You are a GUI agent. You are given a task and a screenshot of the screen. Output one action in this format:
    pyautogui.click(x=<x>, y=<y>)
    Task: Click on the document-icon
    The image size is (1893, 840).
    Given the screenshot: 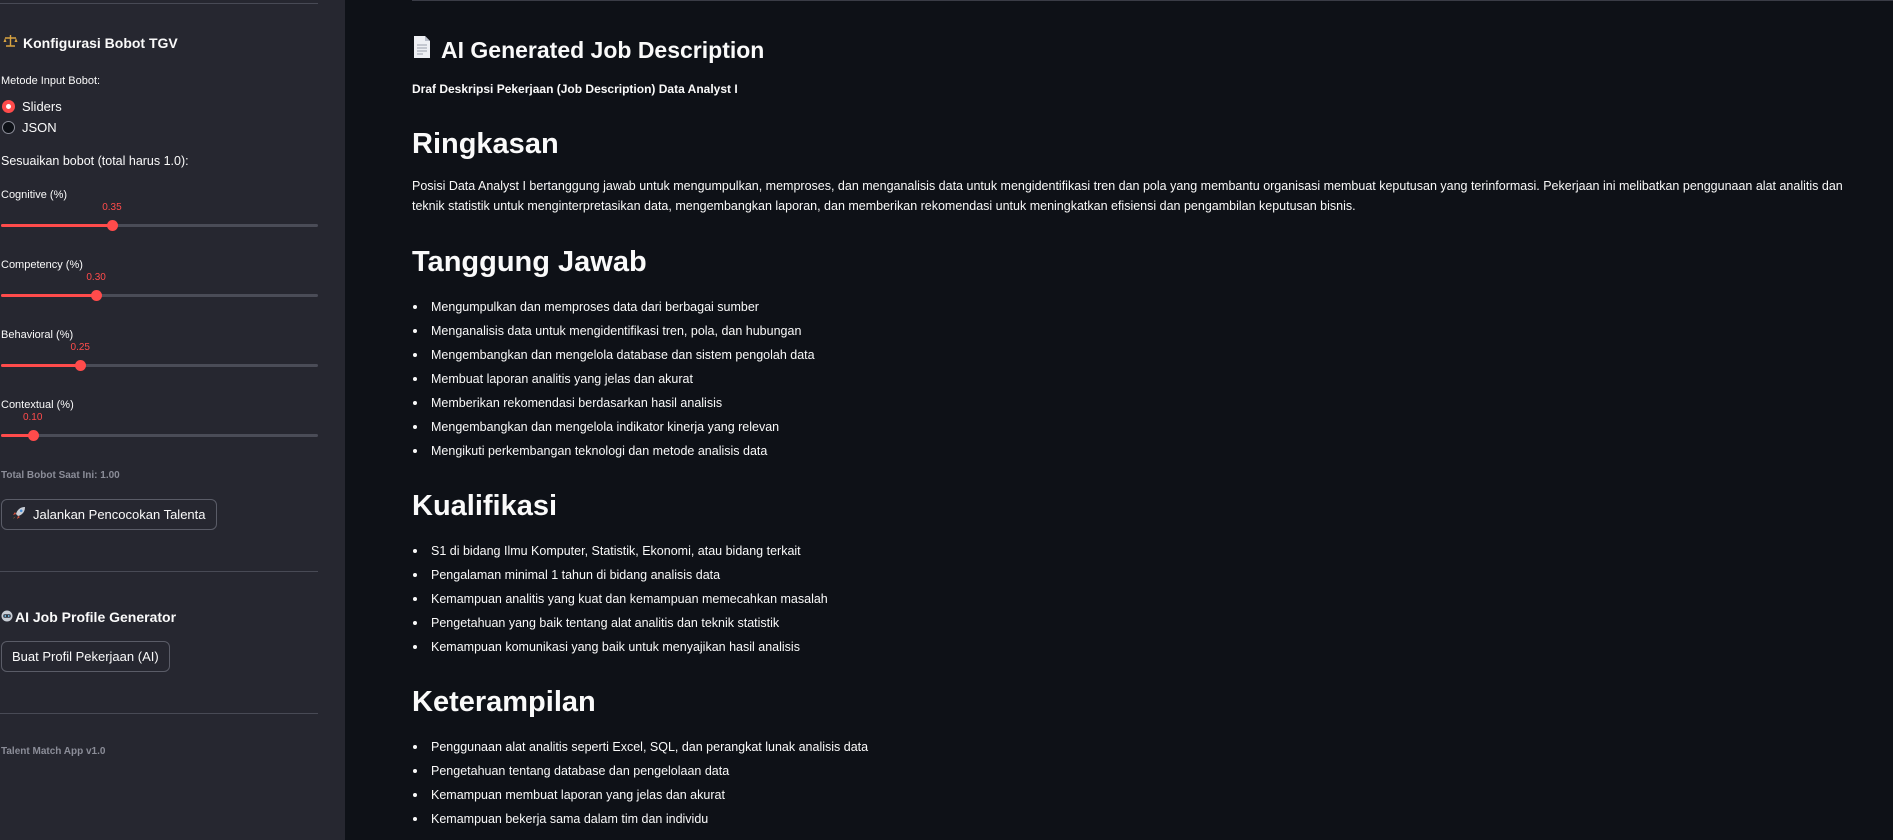 What is the action you would take?
    pyautogui.click(x=422, y=50)
    